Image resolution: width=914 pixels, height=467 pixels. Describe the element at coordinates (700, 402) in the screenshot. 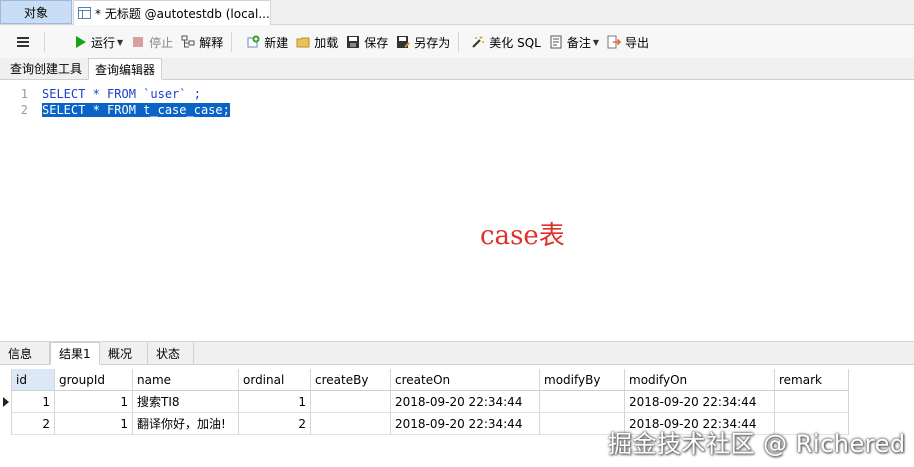

I see `cell-modifyon: 2018-09-20 22:34:44` at that location.